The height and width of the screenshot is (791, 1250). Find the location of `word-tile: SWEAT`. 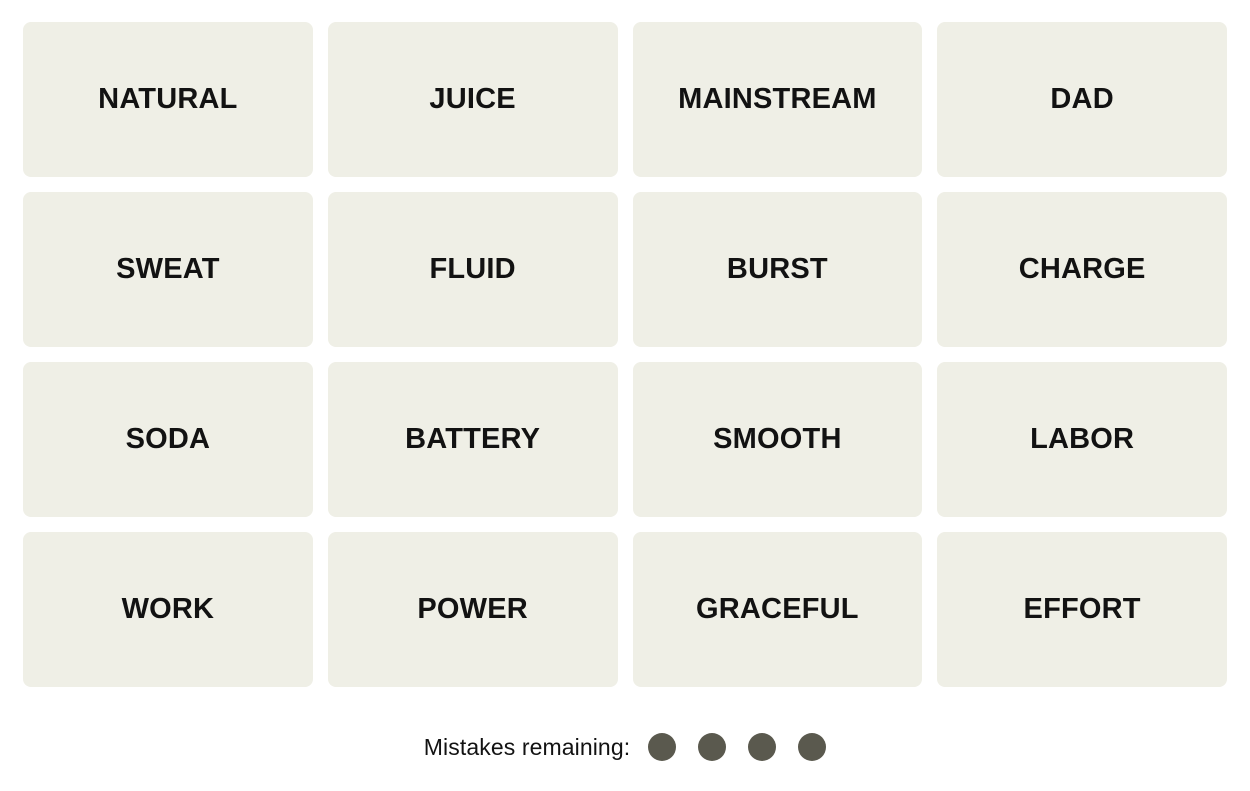

word-tile: SWEAT is located at coordinates (168, 269).